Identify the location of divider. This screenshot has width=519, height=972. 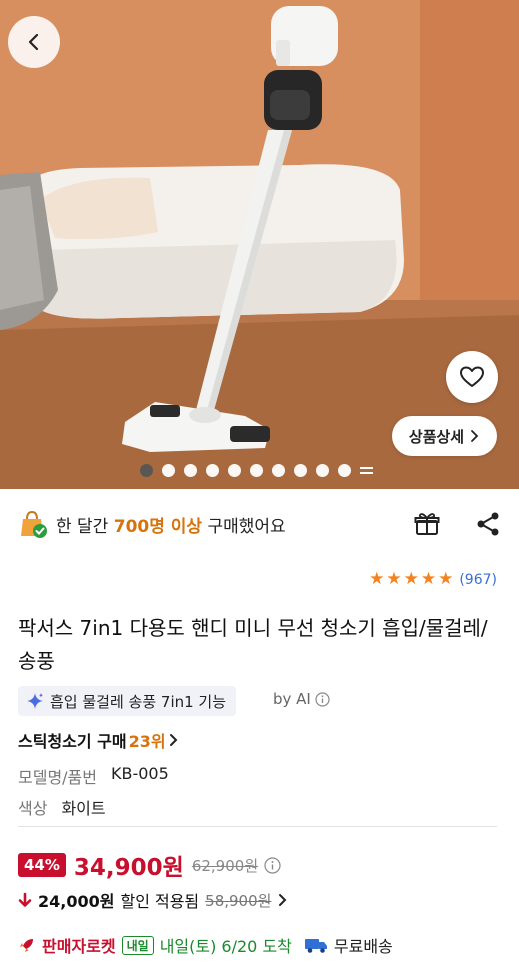
(257, 826).